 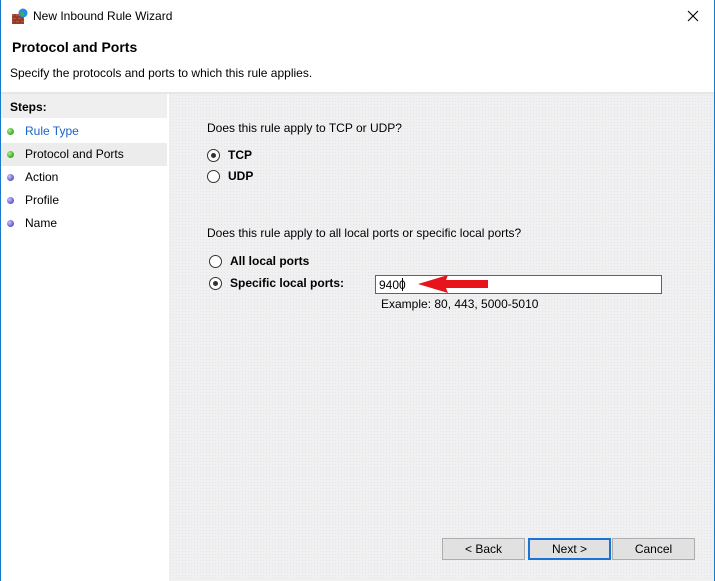 What do you see at coordinates (483, 549) in the screenshot?
I see `back-button: < Back` at bounding box center [483, 549].